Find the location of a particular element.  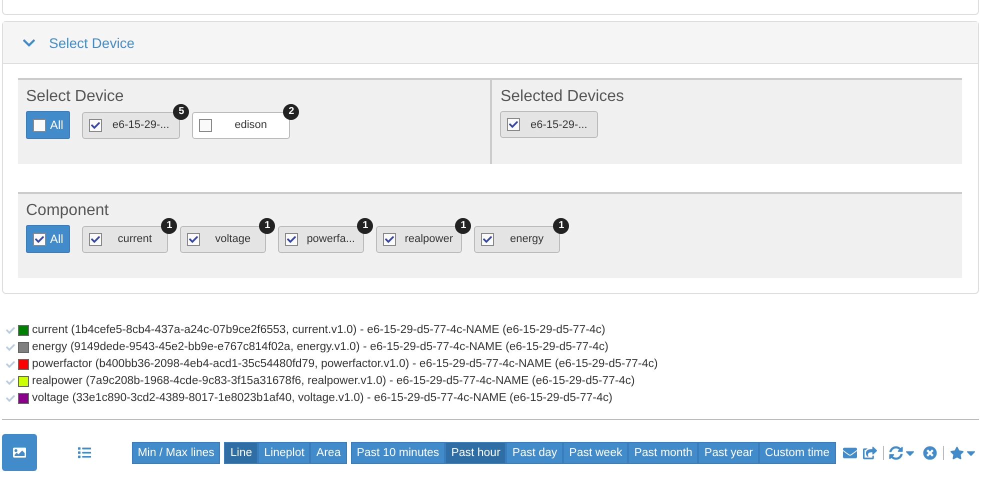

panel-title: Select Device is located at coordinates (92, 42).